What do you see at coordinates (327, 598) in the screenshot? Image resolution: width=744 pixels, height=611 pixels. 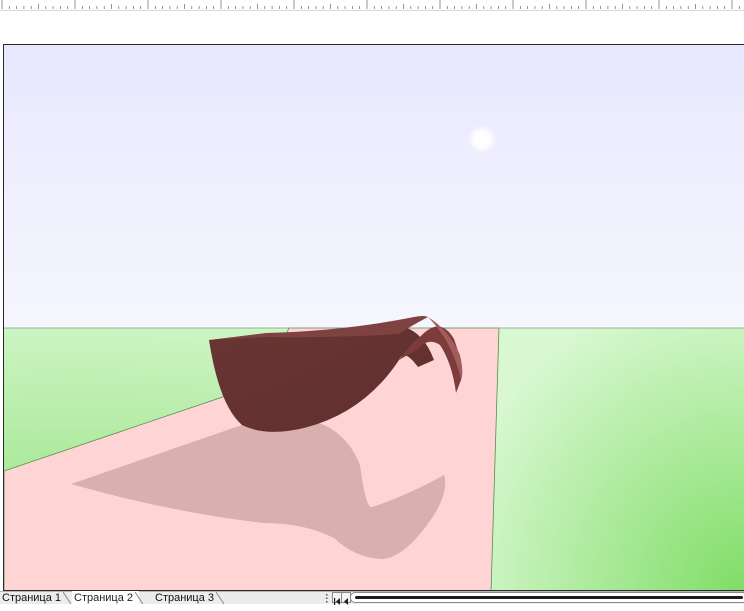 I see `splitter-grip-icon` at bounding box center [327, 598].